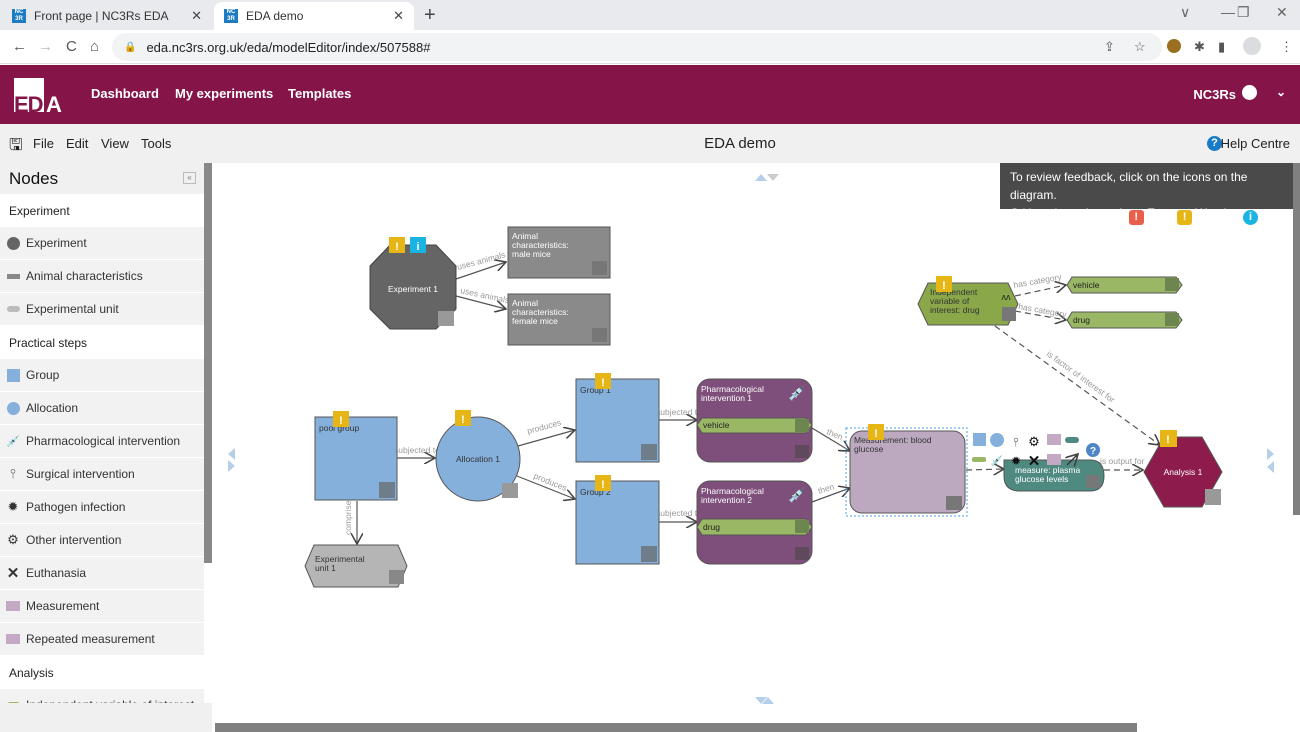 The height and width of the screenshot is (732, 1300). Describe the element at coordinates (107, 16) in the screenshot. I see `browser-tab-front-page: NC 3R Front page | NC3Rs EDA ✕` at that location.